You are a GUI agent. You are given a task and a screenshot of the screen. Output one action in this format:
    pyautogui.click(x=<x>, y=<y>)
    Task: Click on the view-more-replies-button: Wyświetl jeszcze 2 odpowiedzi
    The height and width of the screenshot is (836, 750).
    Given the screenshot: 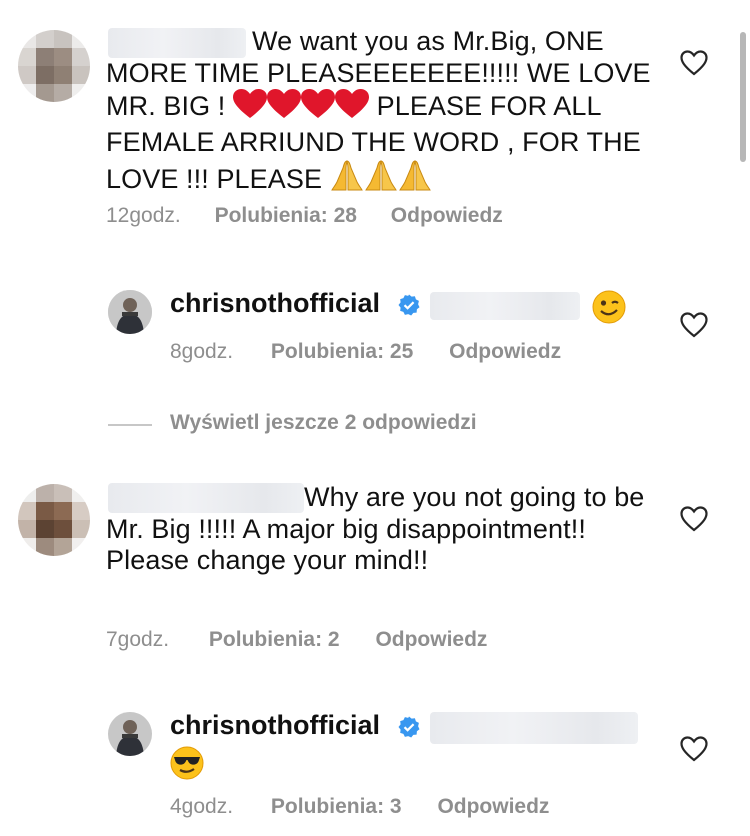 What is the action you would take?
    pyautogui.click(x=323, y=423)
    